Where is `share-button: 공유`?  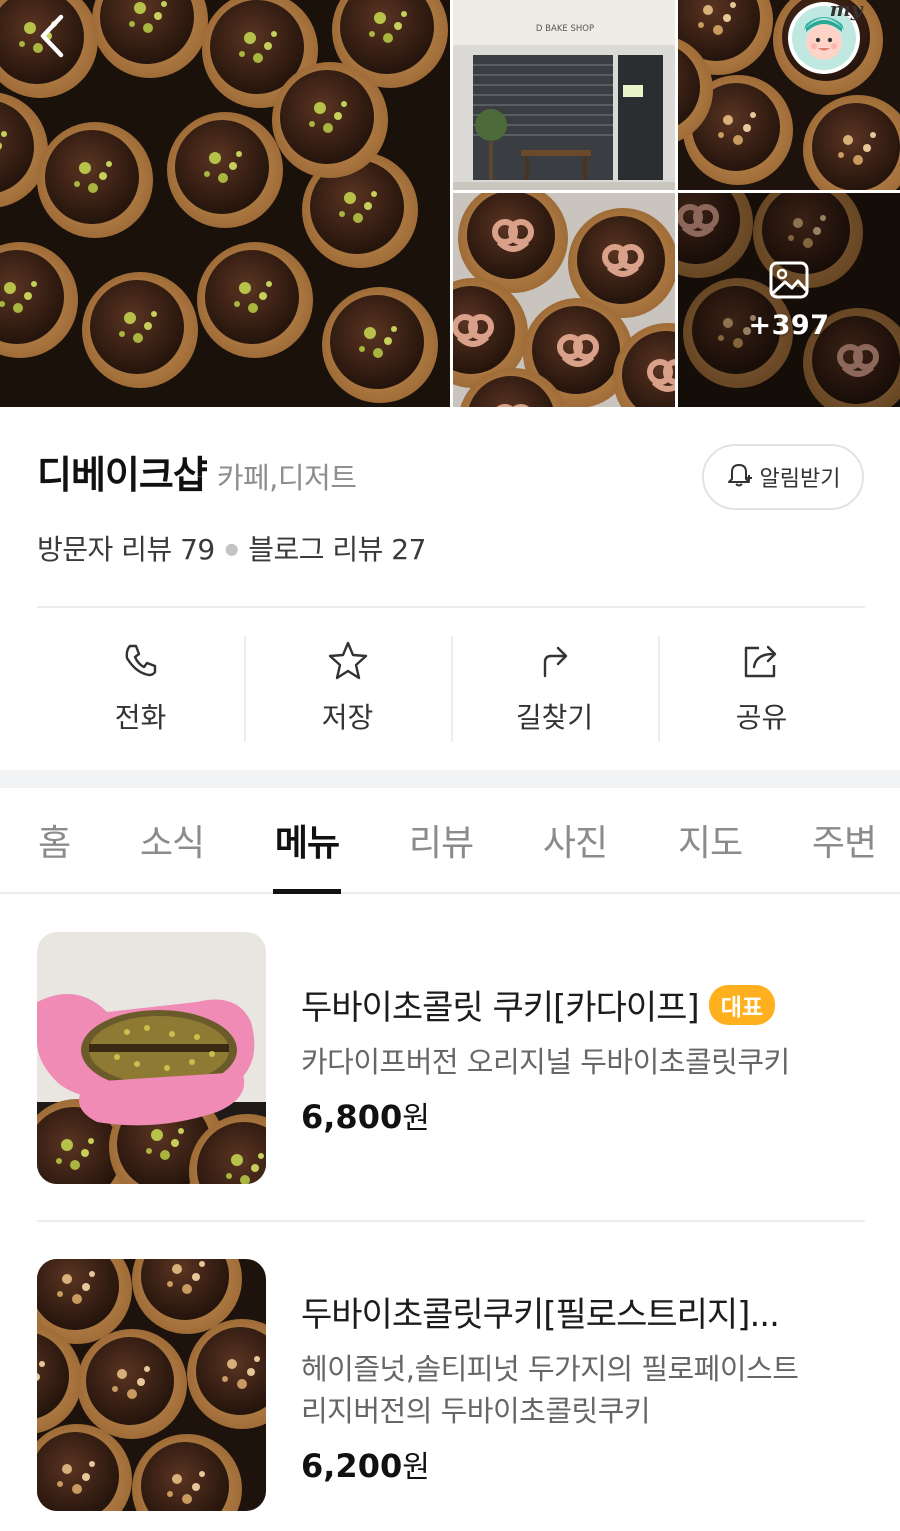 share-button: 공유 is located at coordinates (761, 688).